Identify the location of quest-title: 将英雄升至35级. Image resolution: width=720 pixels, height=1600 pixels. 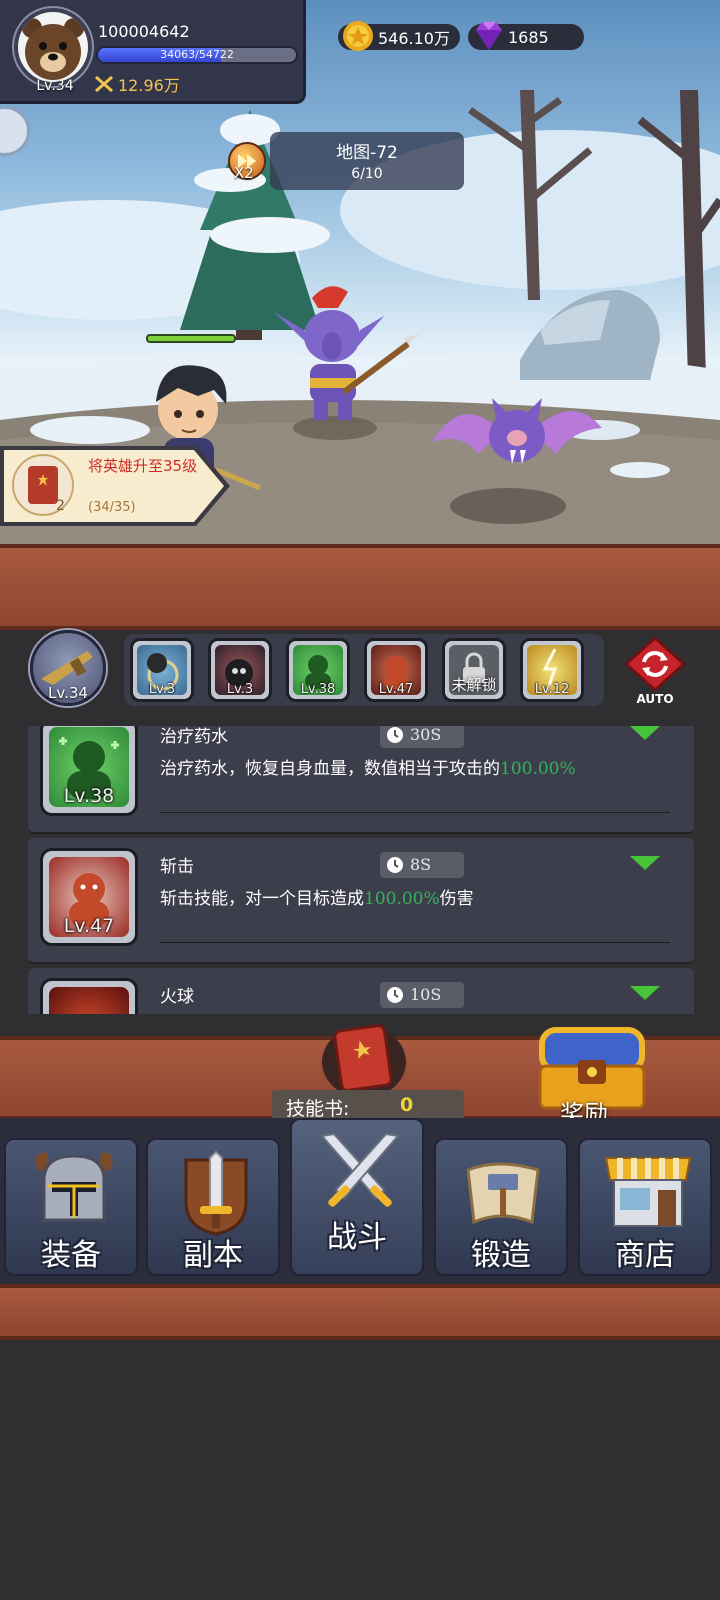
(143, 466).